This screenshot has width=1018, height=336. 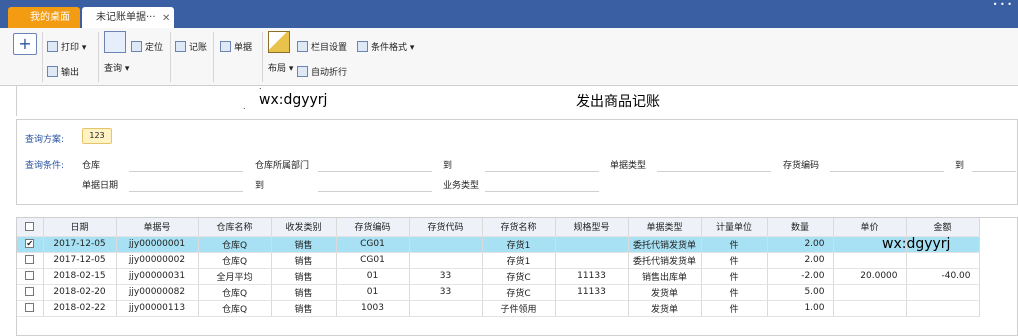 What do you see at coordinates (800, 308) in the screenshot?
I see `table-cell: 1.00` at bounding box center [800, 308].